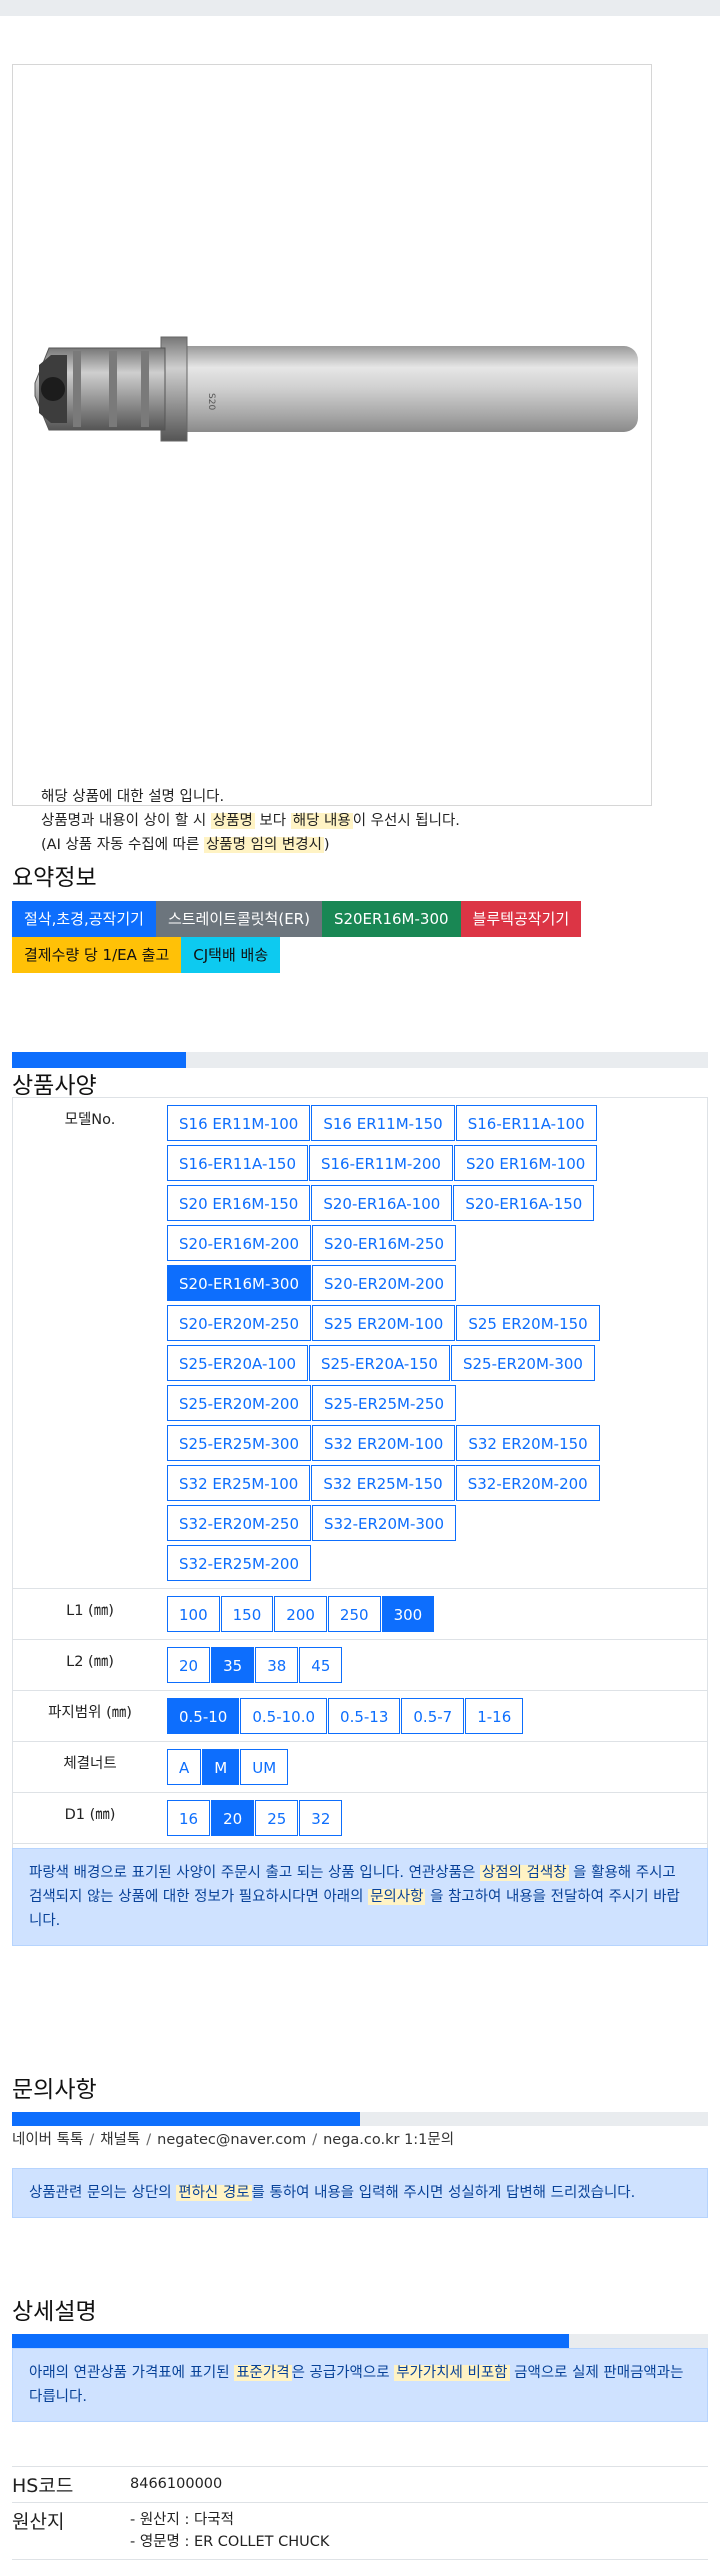  Describe the element at coordinates (239, 1323) in the screenshot. I see `spec-option-model-no: S20-ER20M-250` at that location.